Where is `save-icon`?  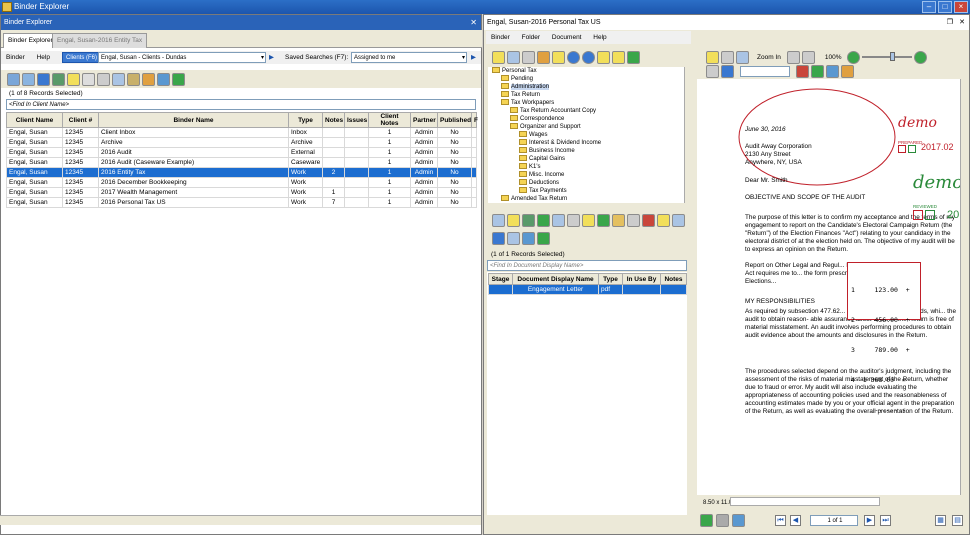 save-icon is located at coordinates (498, 238).